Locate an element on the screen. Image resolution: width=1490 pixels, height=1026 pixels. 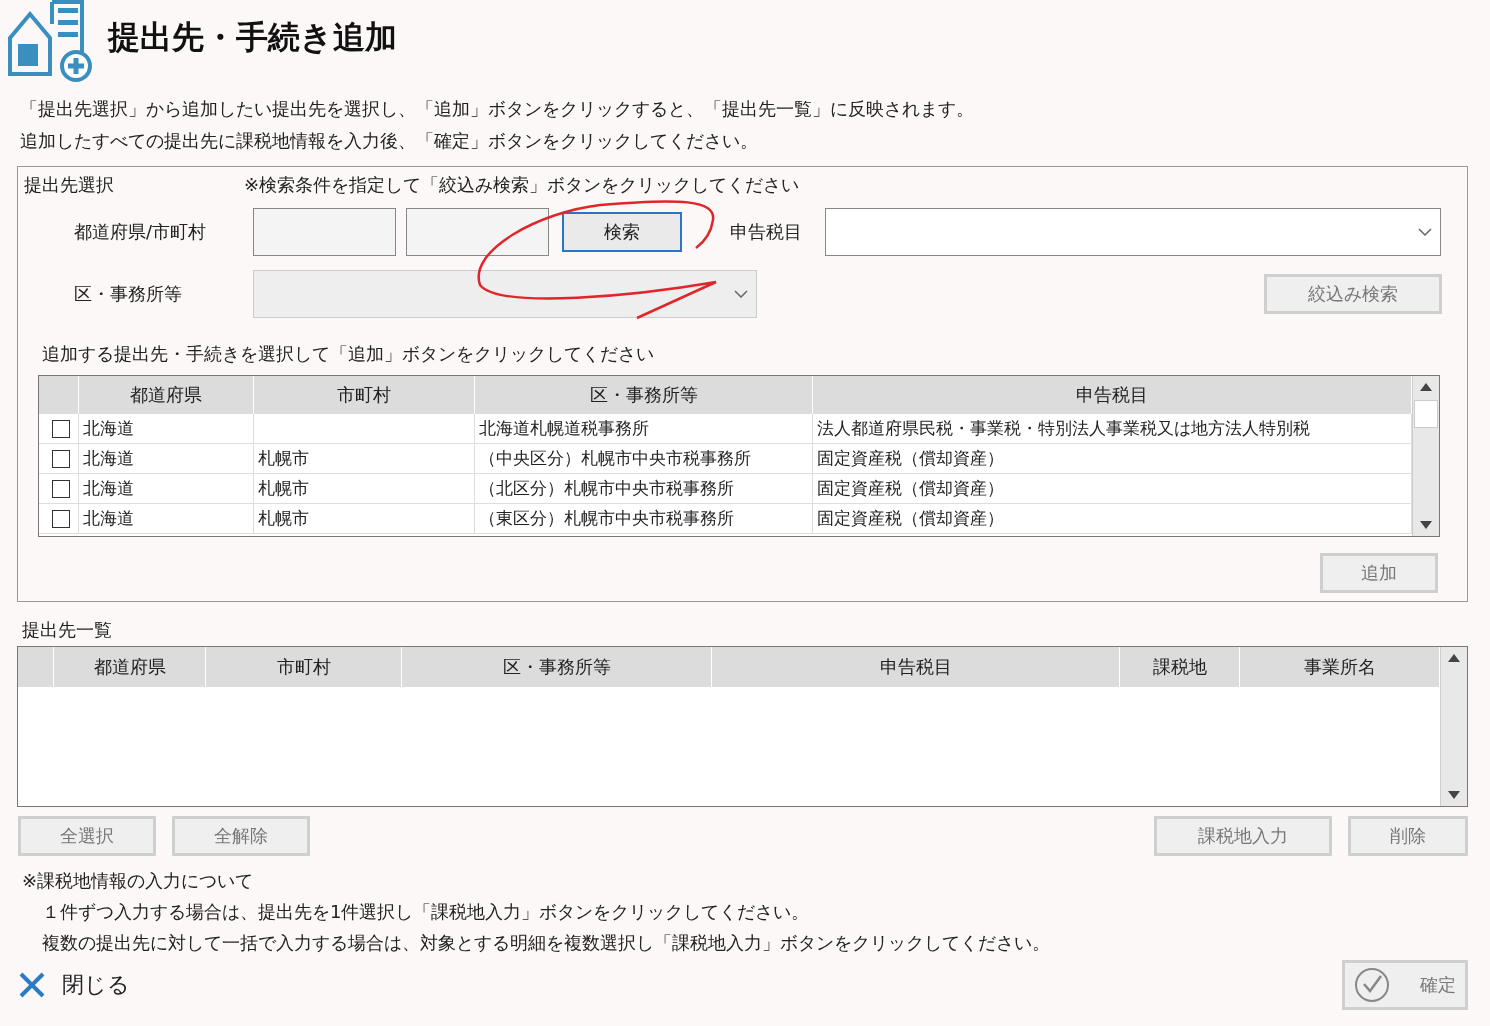
field-label: 区・事務所等 is located at coordinates (128, 294).